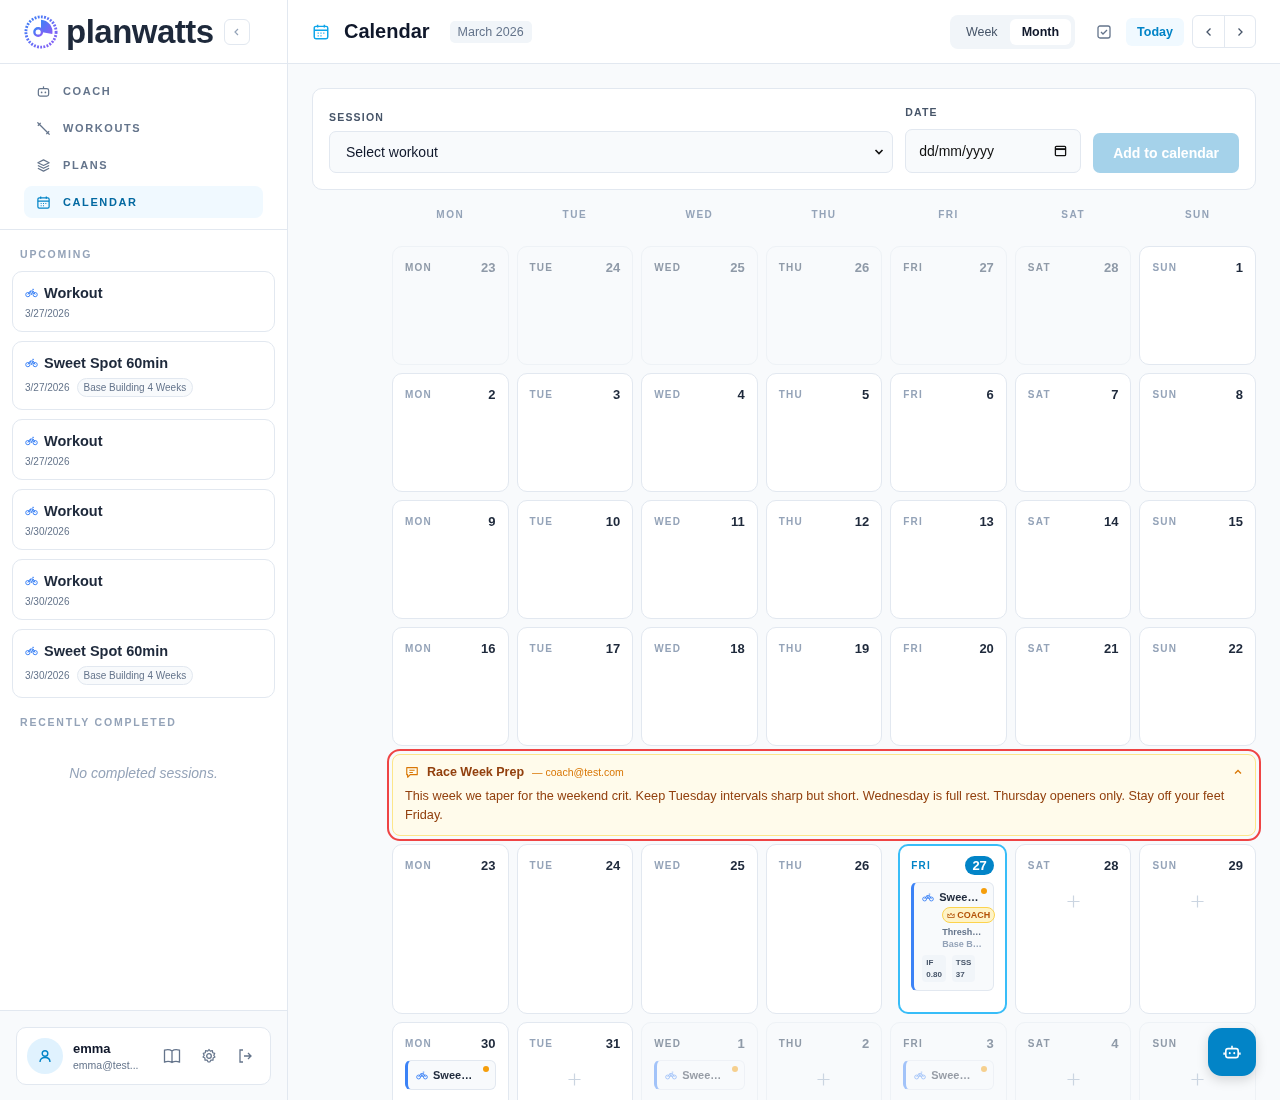 Image resolution: width=1280 pixels, height=1100 pixels. What do you see at coordinates (575, 929) in the screenshot?
I see `day-cell: TUE 24` at bounding box center [575, 929].